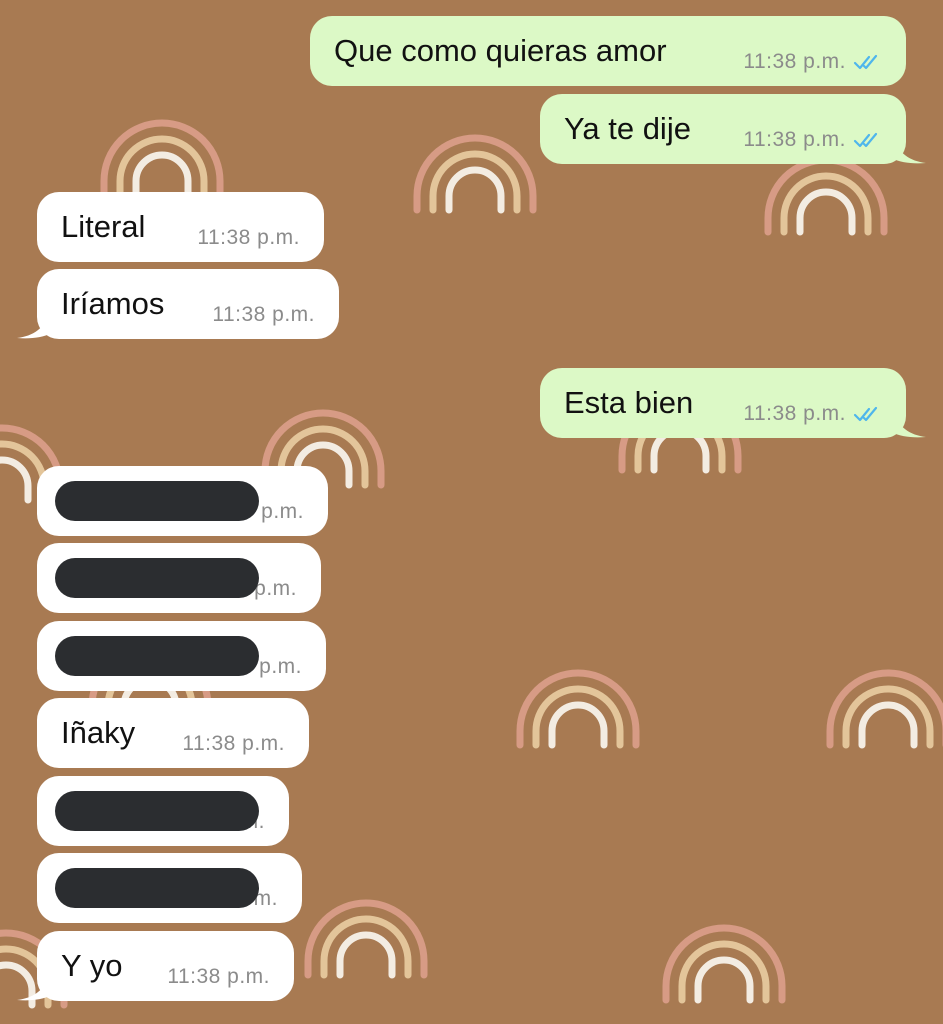  I want to click on message-text: Y yo, so click(92, 965).